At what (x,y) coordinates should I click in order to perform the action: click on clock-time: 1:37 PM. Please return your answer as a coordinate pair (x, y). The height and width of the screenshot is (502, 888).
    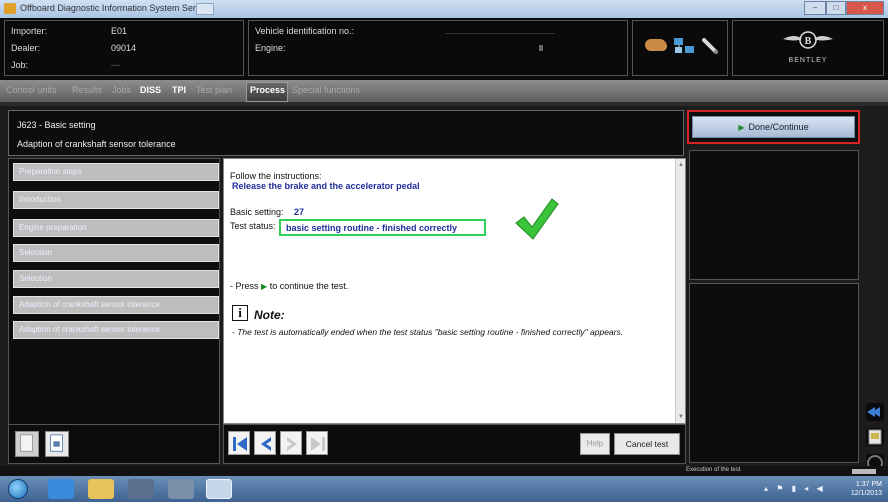
    Looking at the image, I should click on (868, 484).